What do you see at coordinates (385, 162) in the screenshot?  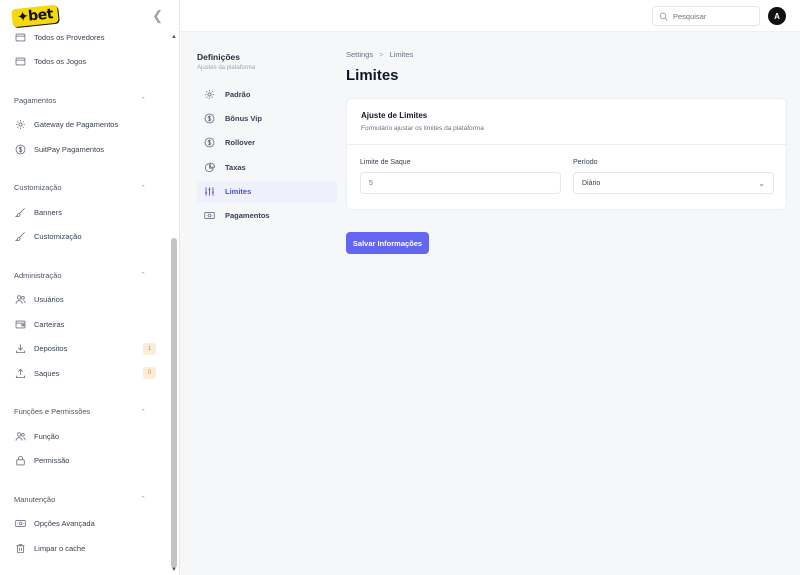 I see `withdraw-limit-label: Limite de Saque` at bounding box center [385, 162].